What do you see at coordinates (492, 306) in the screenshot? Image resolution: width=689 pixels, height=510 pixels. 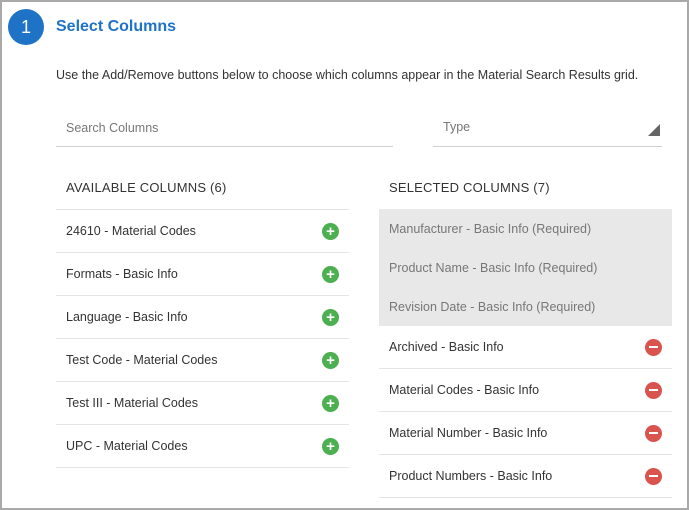 I see `required-column-label: Revision Date - Basic Info (Required)` at bounding box center [492, 306].